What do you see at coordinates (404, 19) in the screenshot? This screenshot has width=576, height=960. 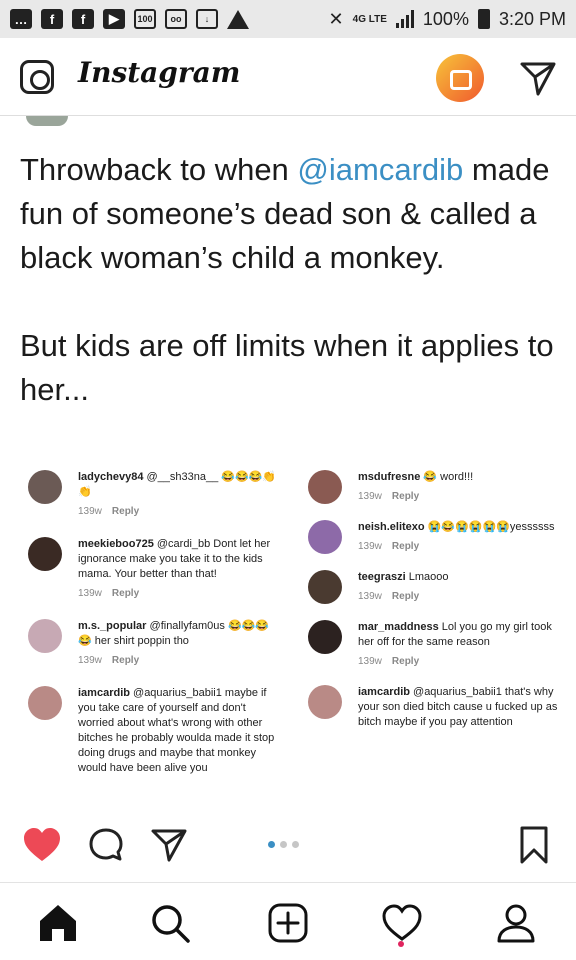 I see `signal-icon` at bounding box center [404, 19].